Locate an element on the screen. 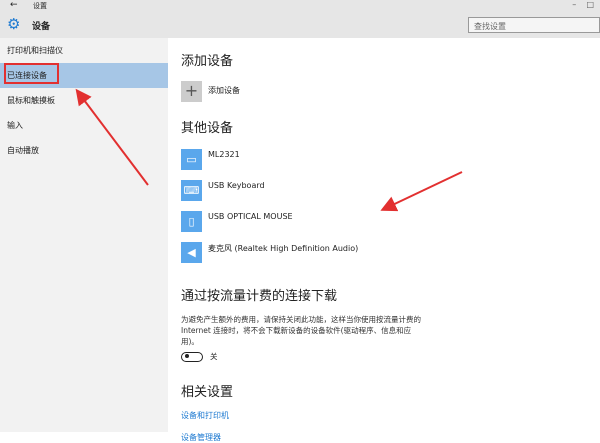  add-device-label: 添加设备 is located at coordinates (224, 90).